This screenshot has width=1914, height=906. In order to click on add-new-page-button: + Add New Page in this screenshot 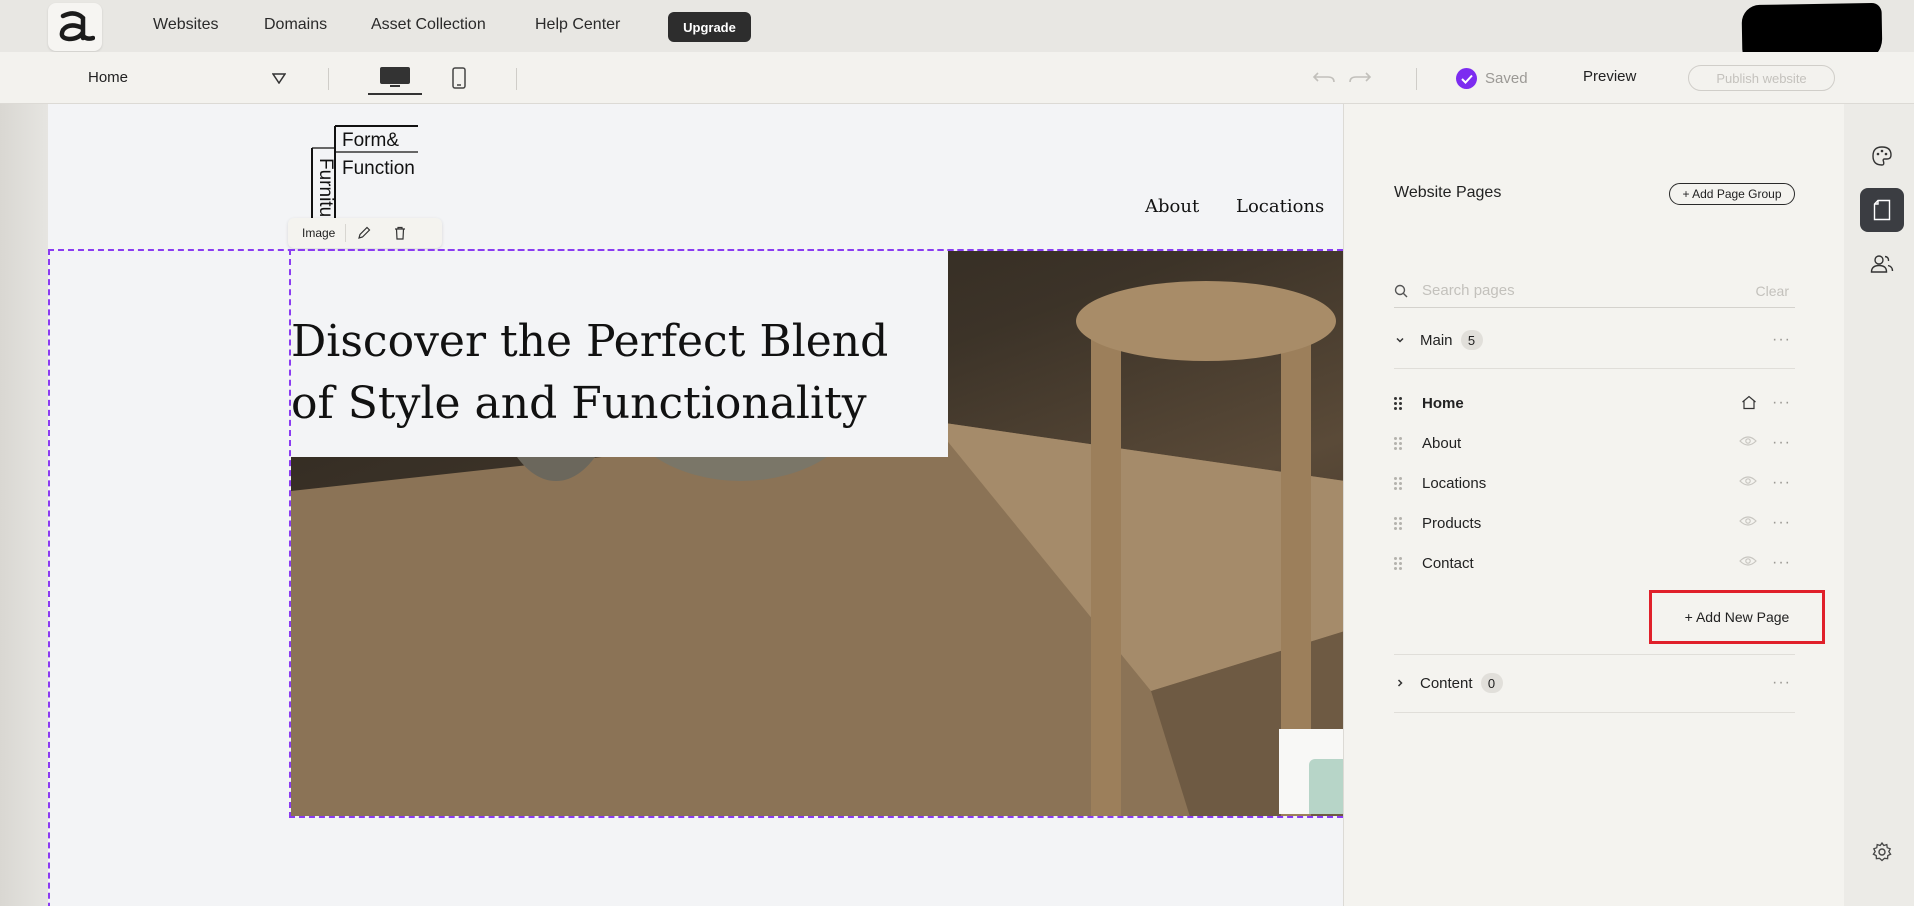, I will do `click(1737, 617)`.